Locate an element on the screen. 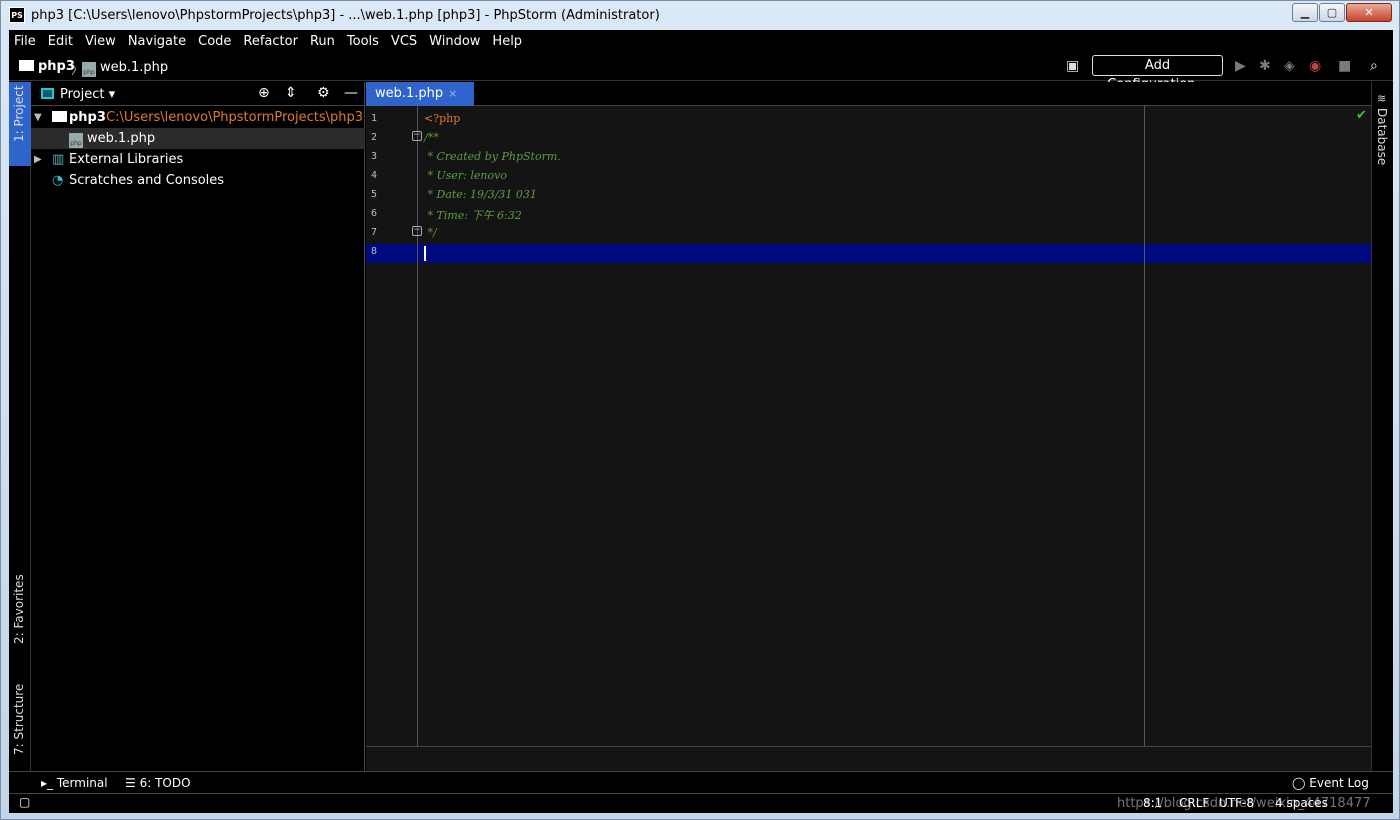 The height and width of the screenshot is (820, 1400). close-window-button: ✕ is located at coordinates (1369, 12).